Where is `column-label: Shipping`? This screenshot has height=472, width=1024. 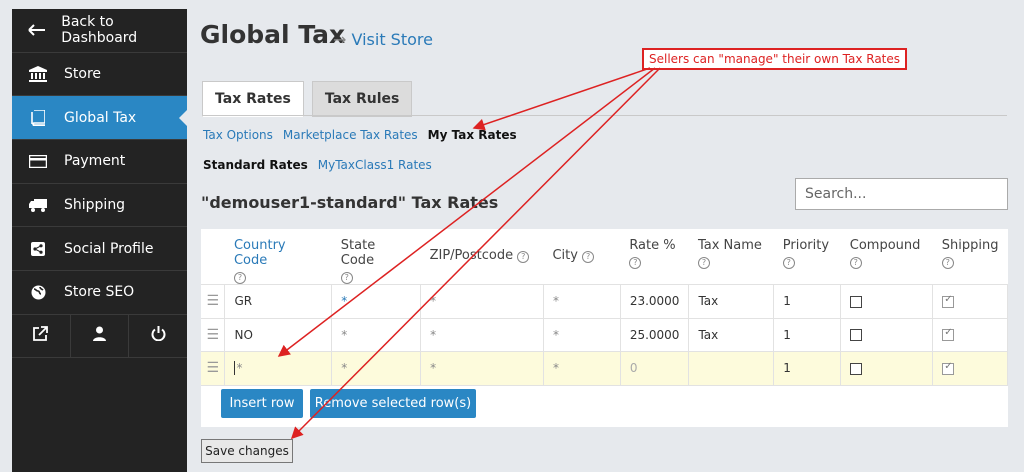 column-label: Shipping is located at coordinates (970, 245).